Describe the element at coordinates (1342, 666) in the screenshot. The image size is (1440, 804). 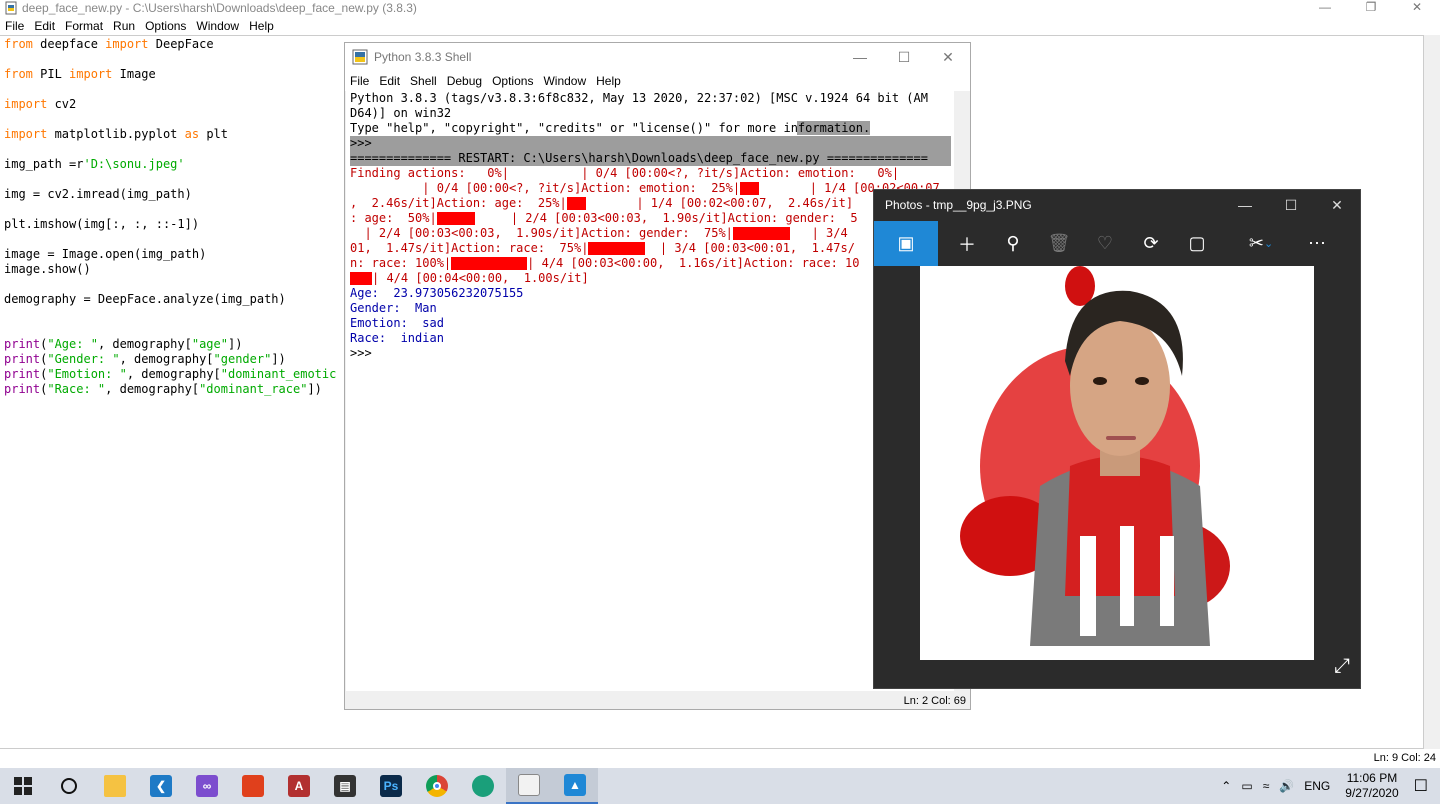
I see `fullscreen-icon: ⤢` at that location.